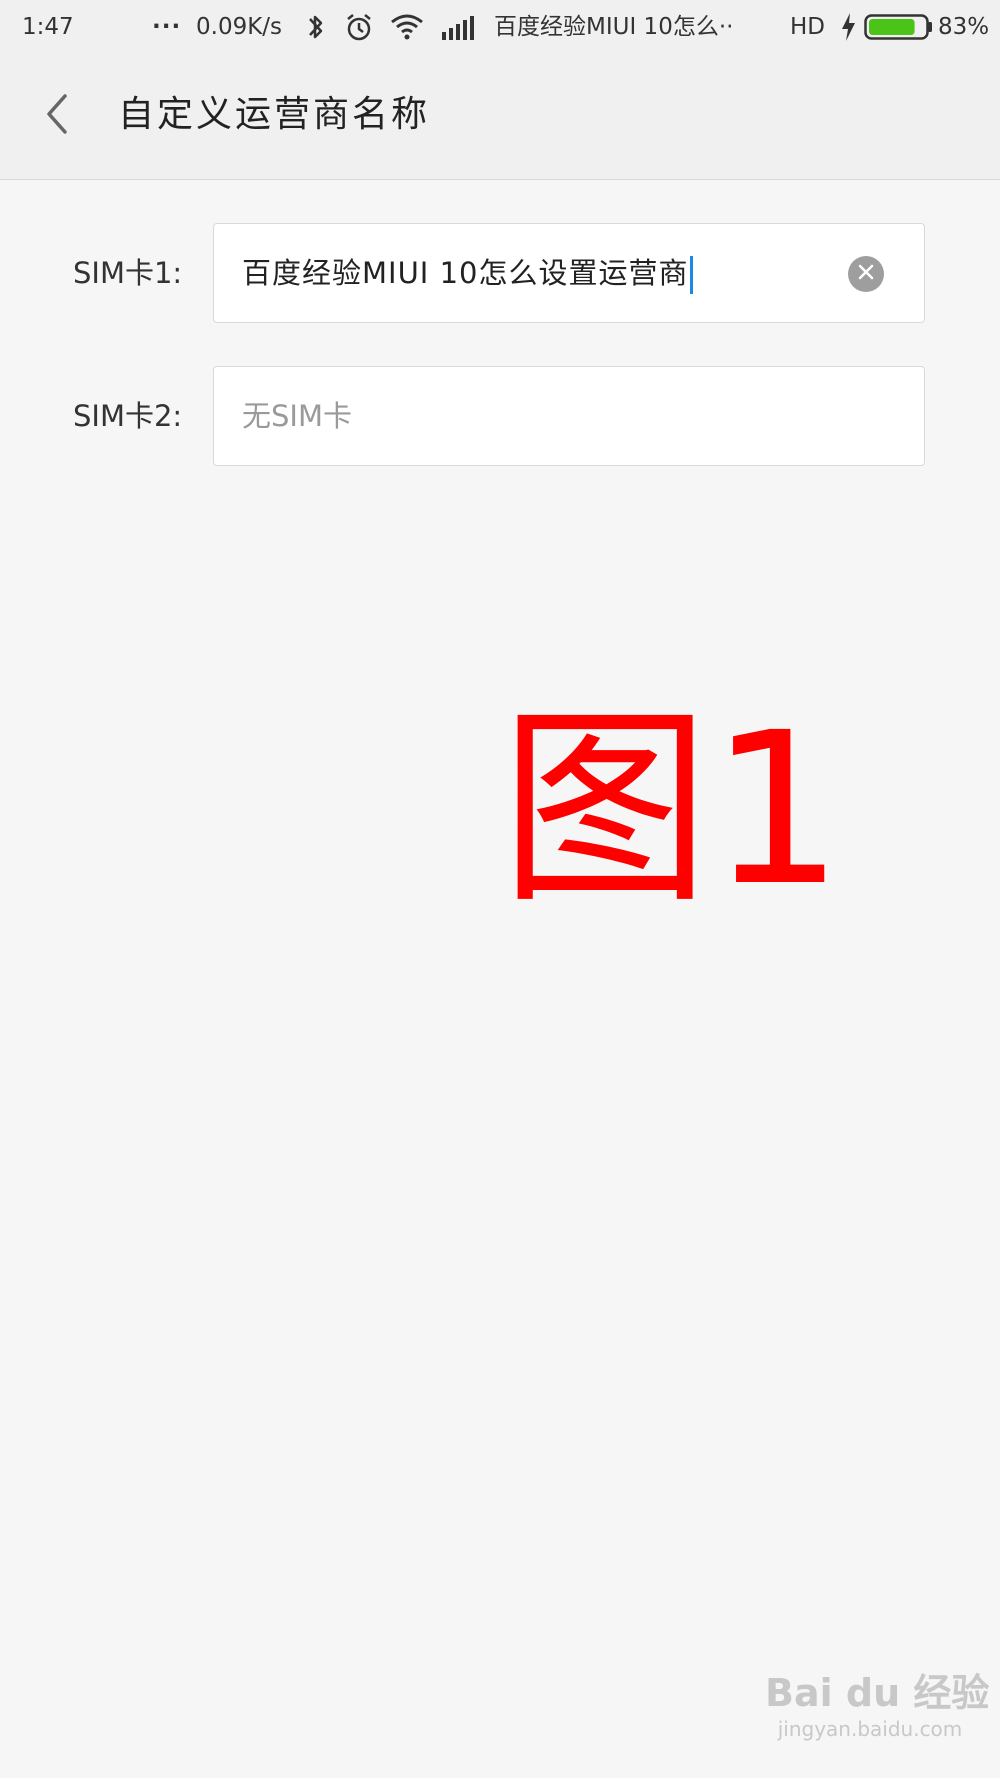 This screenshot has height=1778, width=1000. Describe the element at coordinates (964, 27) in the screenshot. I see `battery-percent: 83%` at that location.